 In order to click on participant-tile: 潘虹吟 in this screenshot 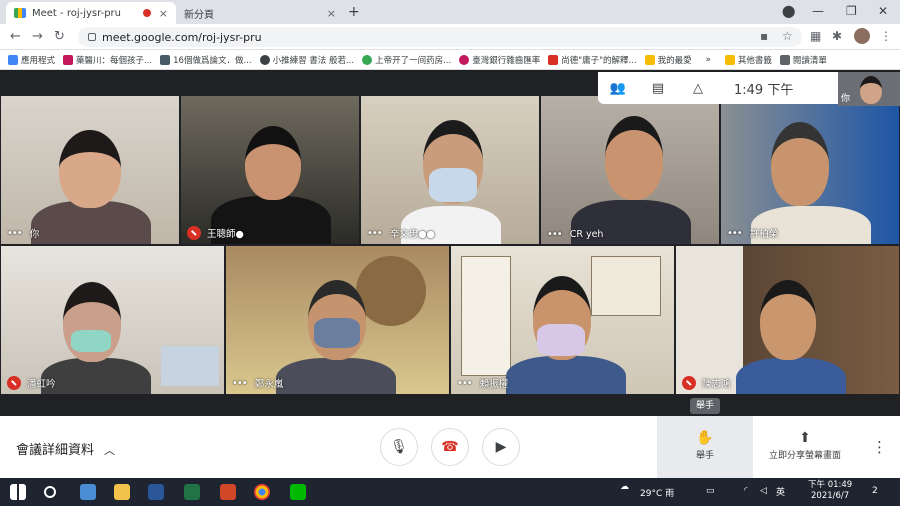, I will do `click(112, 320)`.